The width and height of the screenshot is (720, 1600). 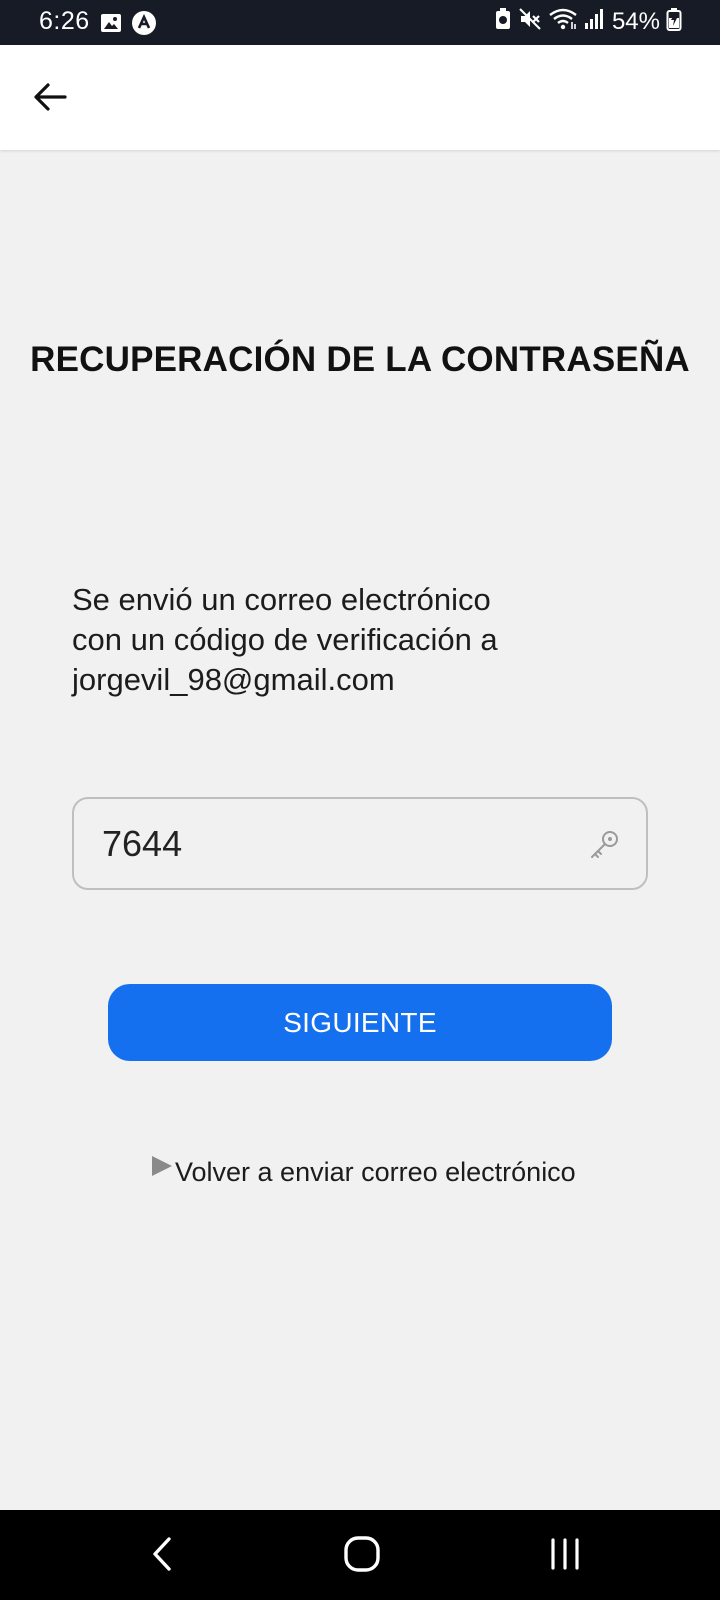 I want to click on home-icon, so click(x=362, y=1556).